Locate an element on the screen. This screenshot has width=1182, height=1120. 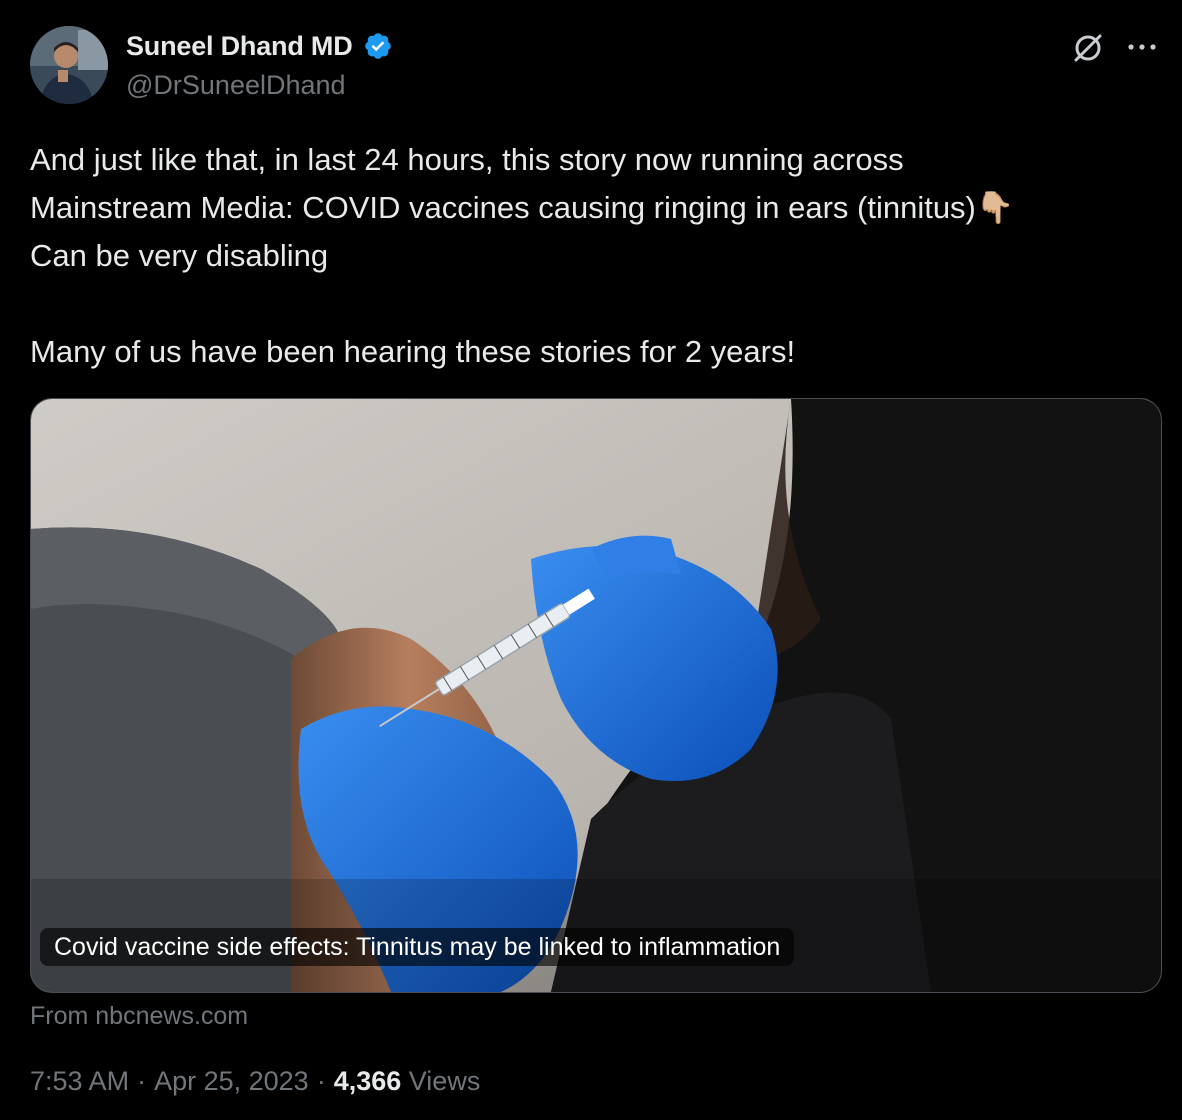
author-name-row: Suneel Dhand MD is located at coordinates (259, 46).